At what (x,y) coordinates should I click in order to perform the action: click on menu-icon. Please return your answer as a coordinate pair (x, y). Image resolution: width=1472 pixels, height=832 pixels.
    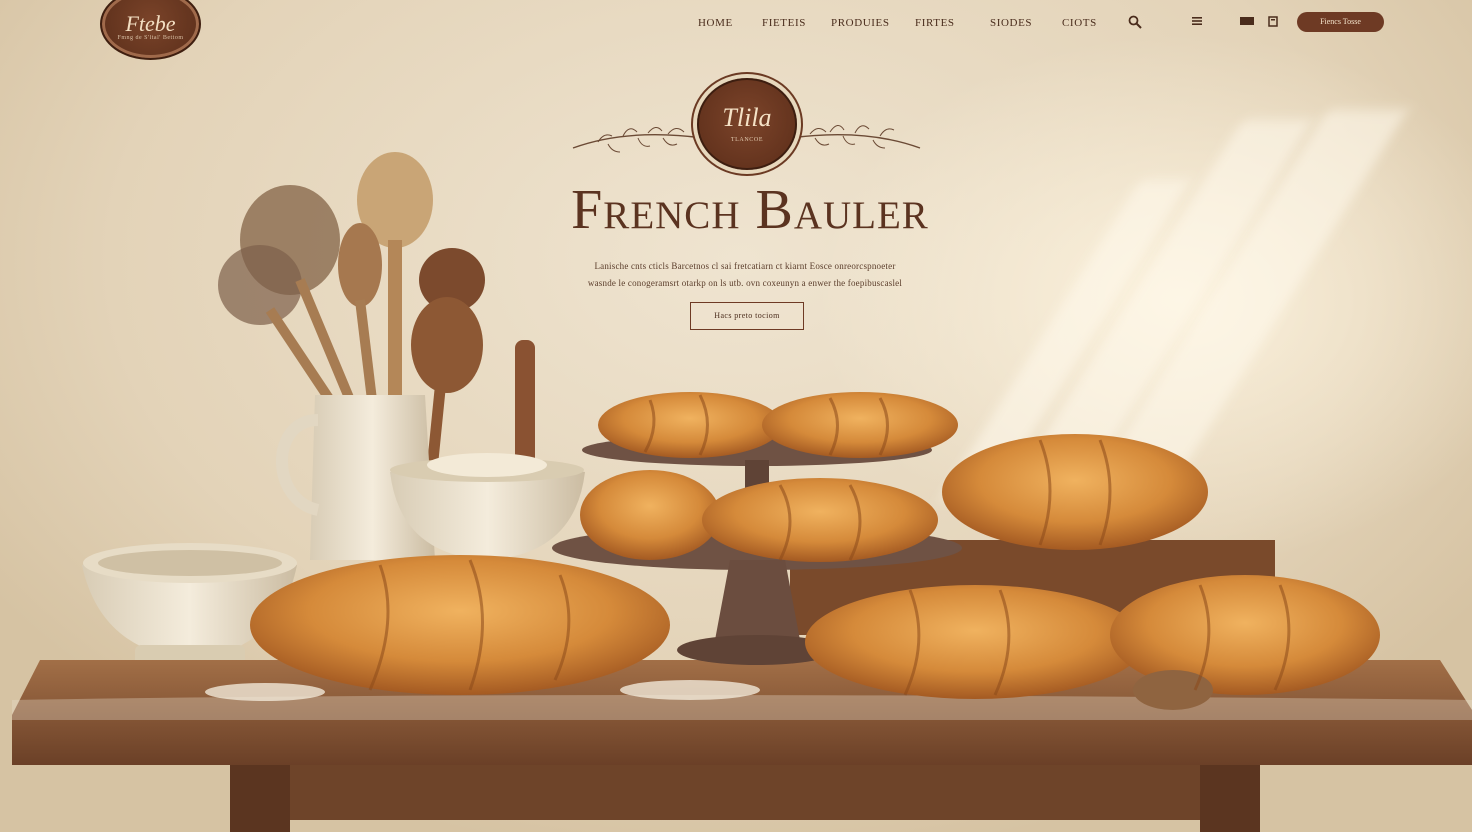
    Looking at the image, I should click on (1197, 23).